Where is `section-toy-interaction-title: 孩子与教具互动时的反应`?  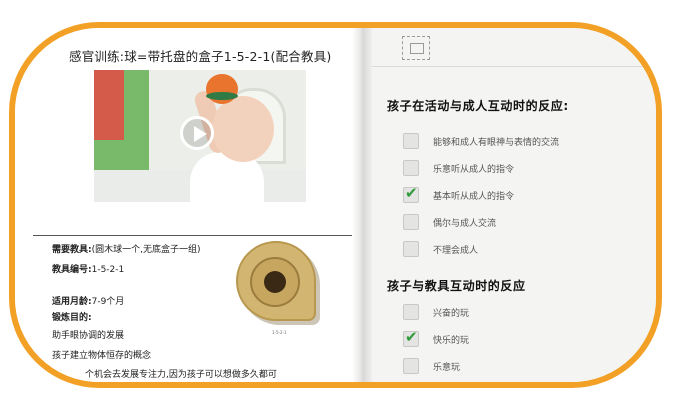 section-toy-interaction-title: 孩子与教具互动时的反应 is located at coordinates (456, 286).